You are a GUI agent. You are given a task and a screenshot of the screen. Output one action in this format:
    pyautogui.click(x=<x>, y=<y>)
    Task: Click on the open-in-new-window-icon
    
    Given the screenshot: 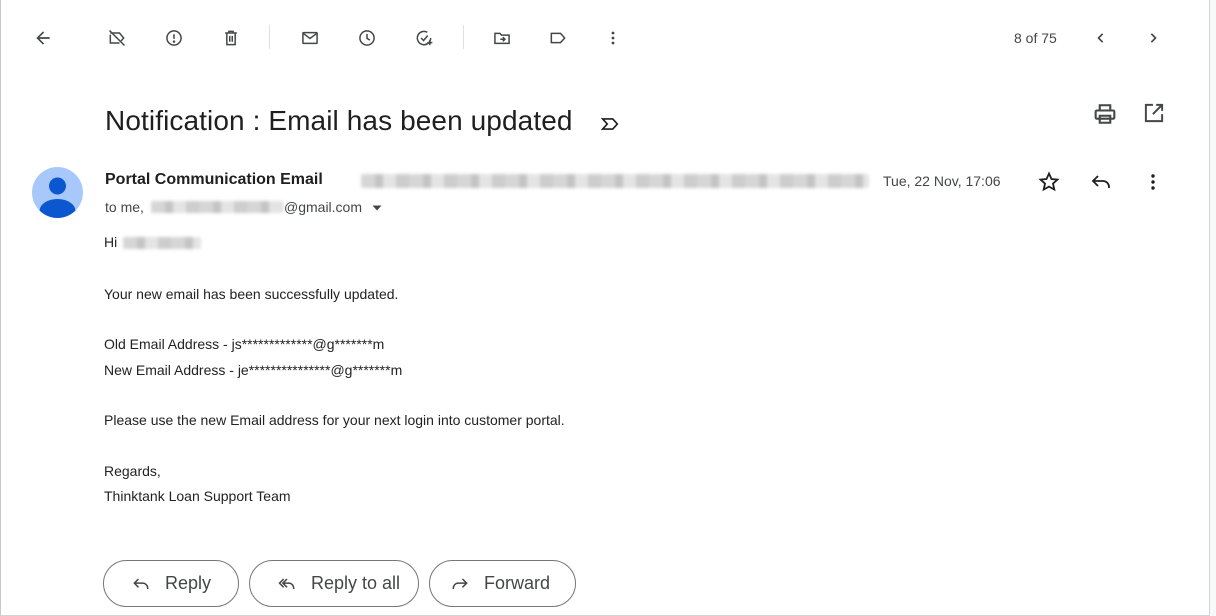 What is the action you would take?
    pyautogui.click(x=1154, y=113)
    